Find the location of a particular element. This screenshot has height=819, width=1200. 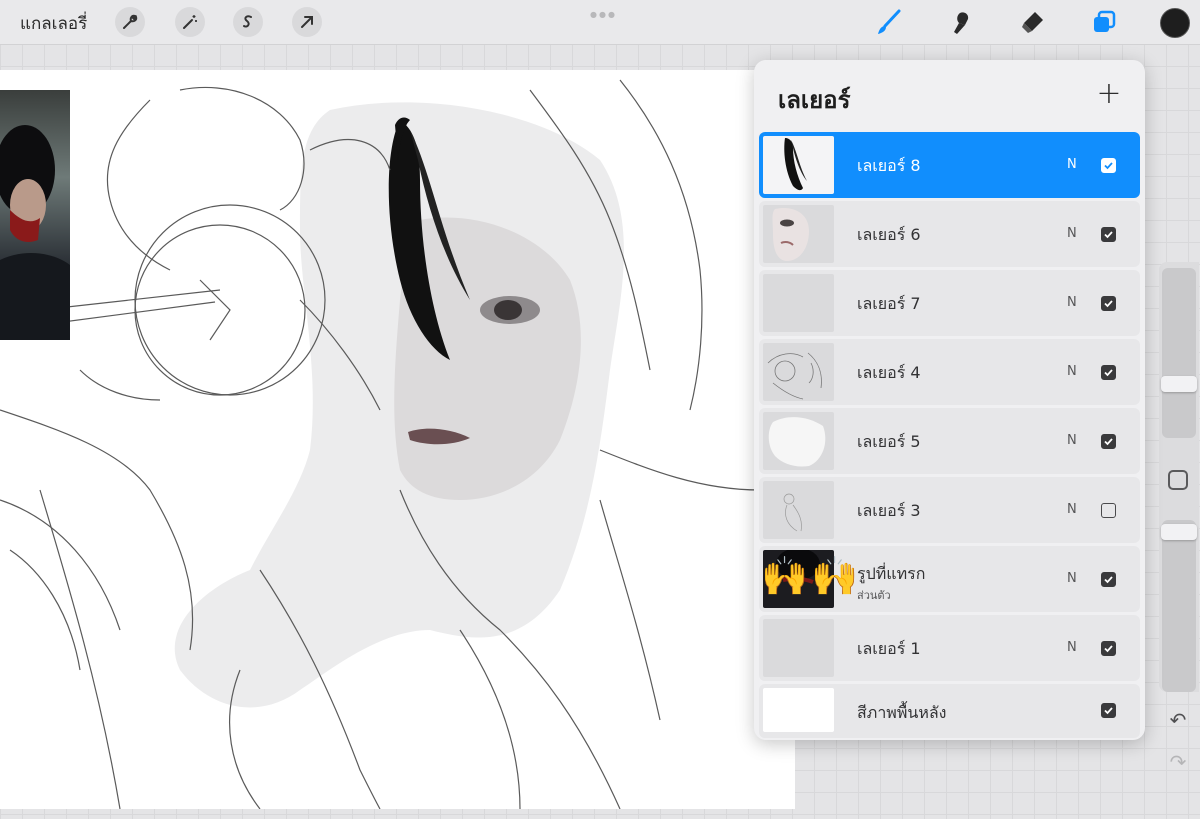

layer-row: เลเยอร์ 5 N is located at coordinates (949, 441).